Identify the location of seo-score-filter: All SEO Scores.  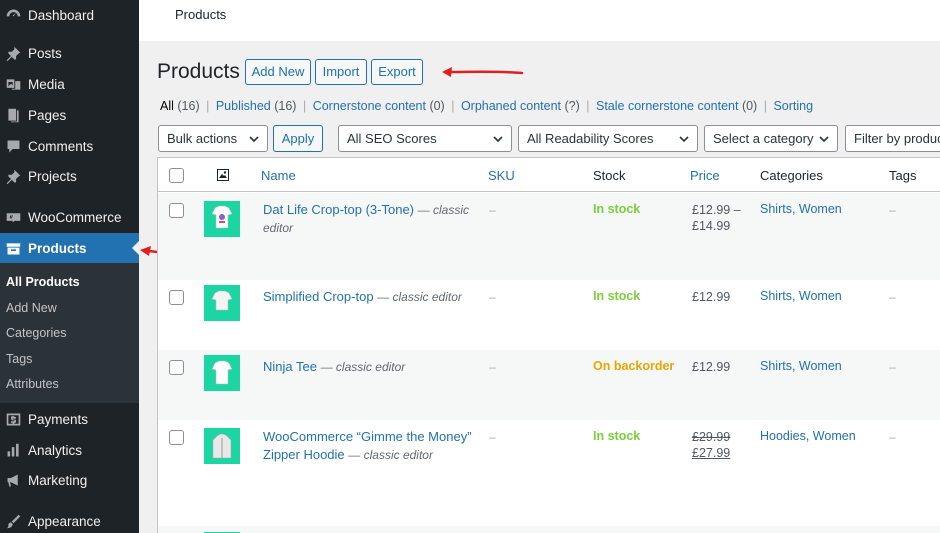
(425, 138).